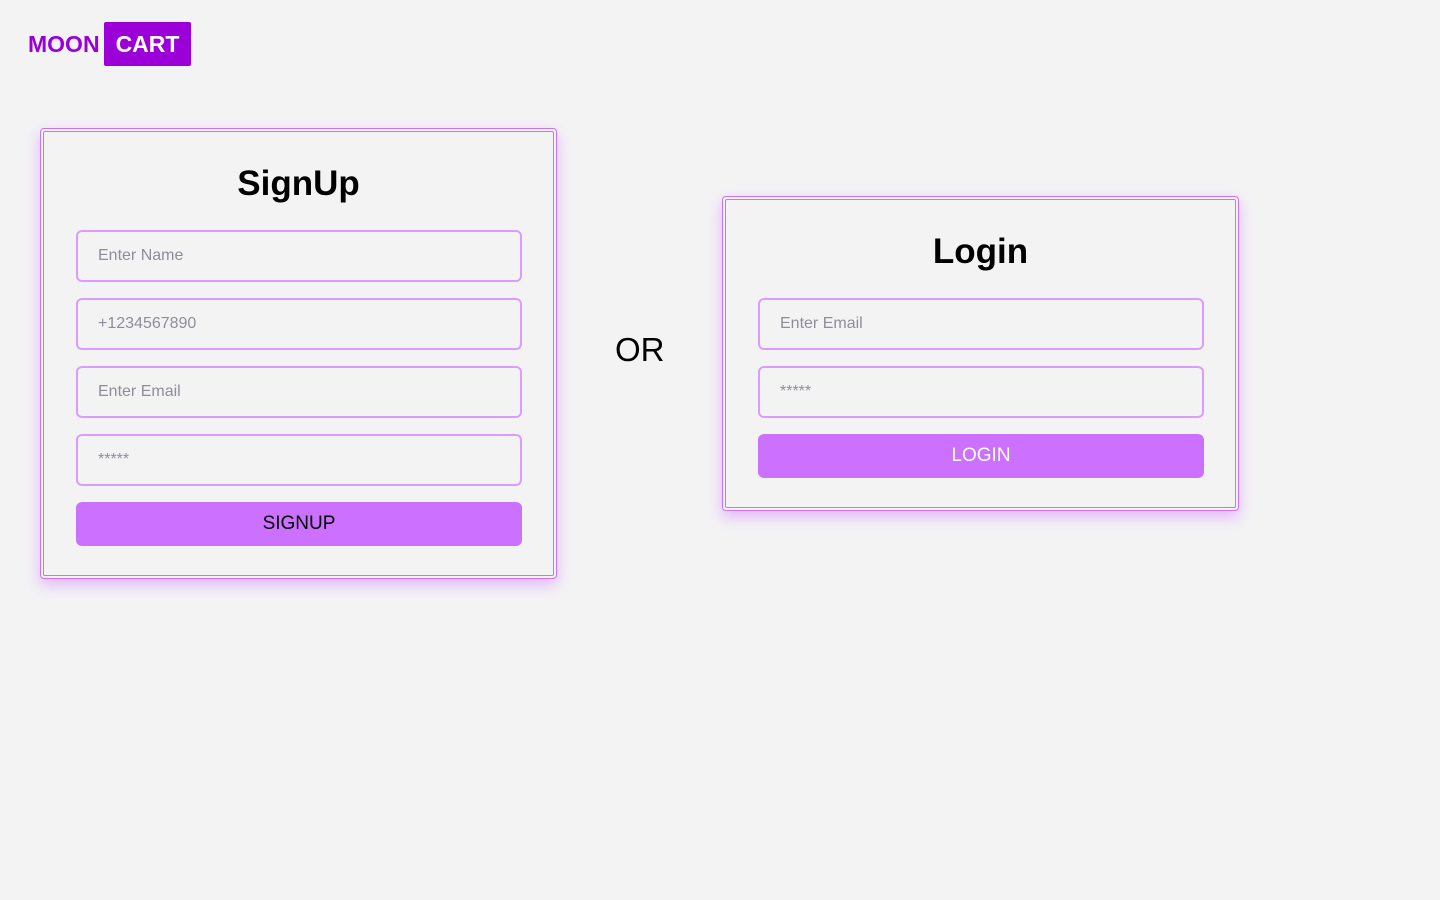 Image resolution: width=1440 pixels, height=900 pixels. What do you see at coordinates (298, 183) in the screenshot?
I see `signup-title: SignUp` at bounding box center [298, 183].